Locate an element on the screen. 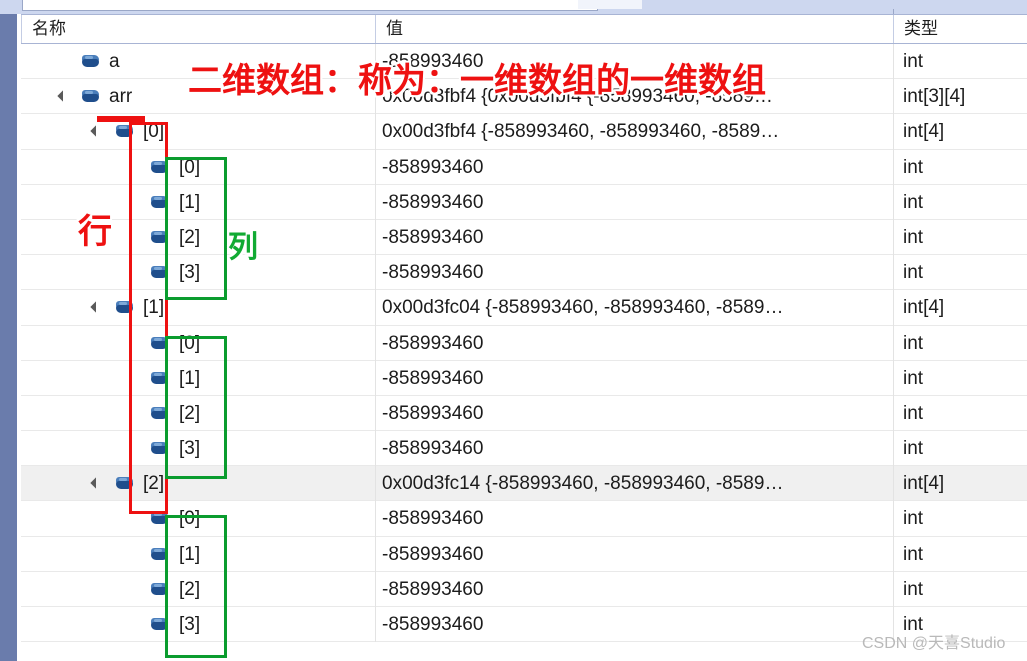 Image resolution: width=1027 pixels, height=661 pixels. cell-name: arr is located at coordinates (198, 96).